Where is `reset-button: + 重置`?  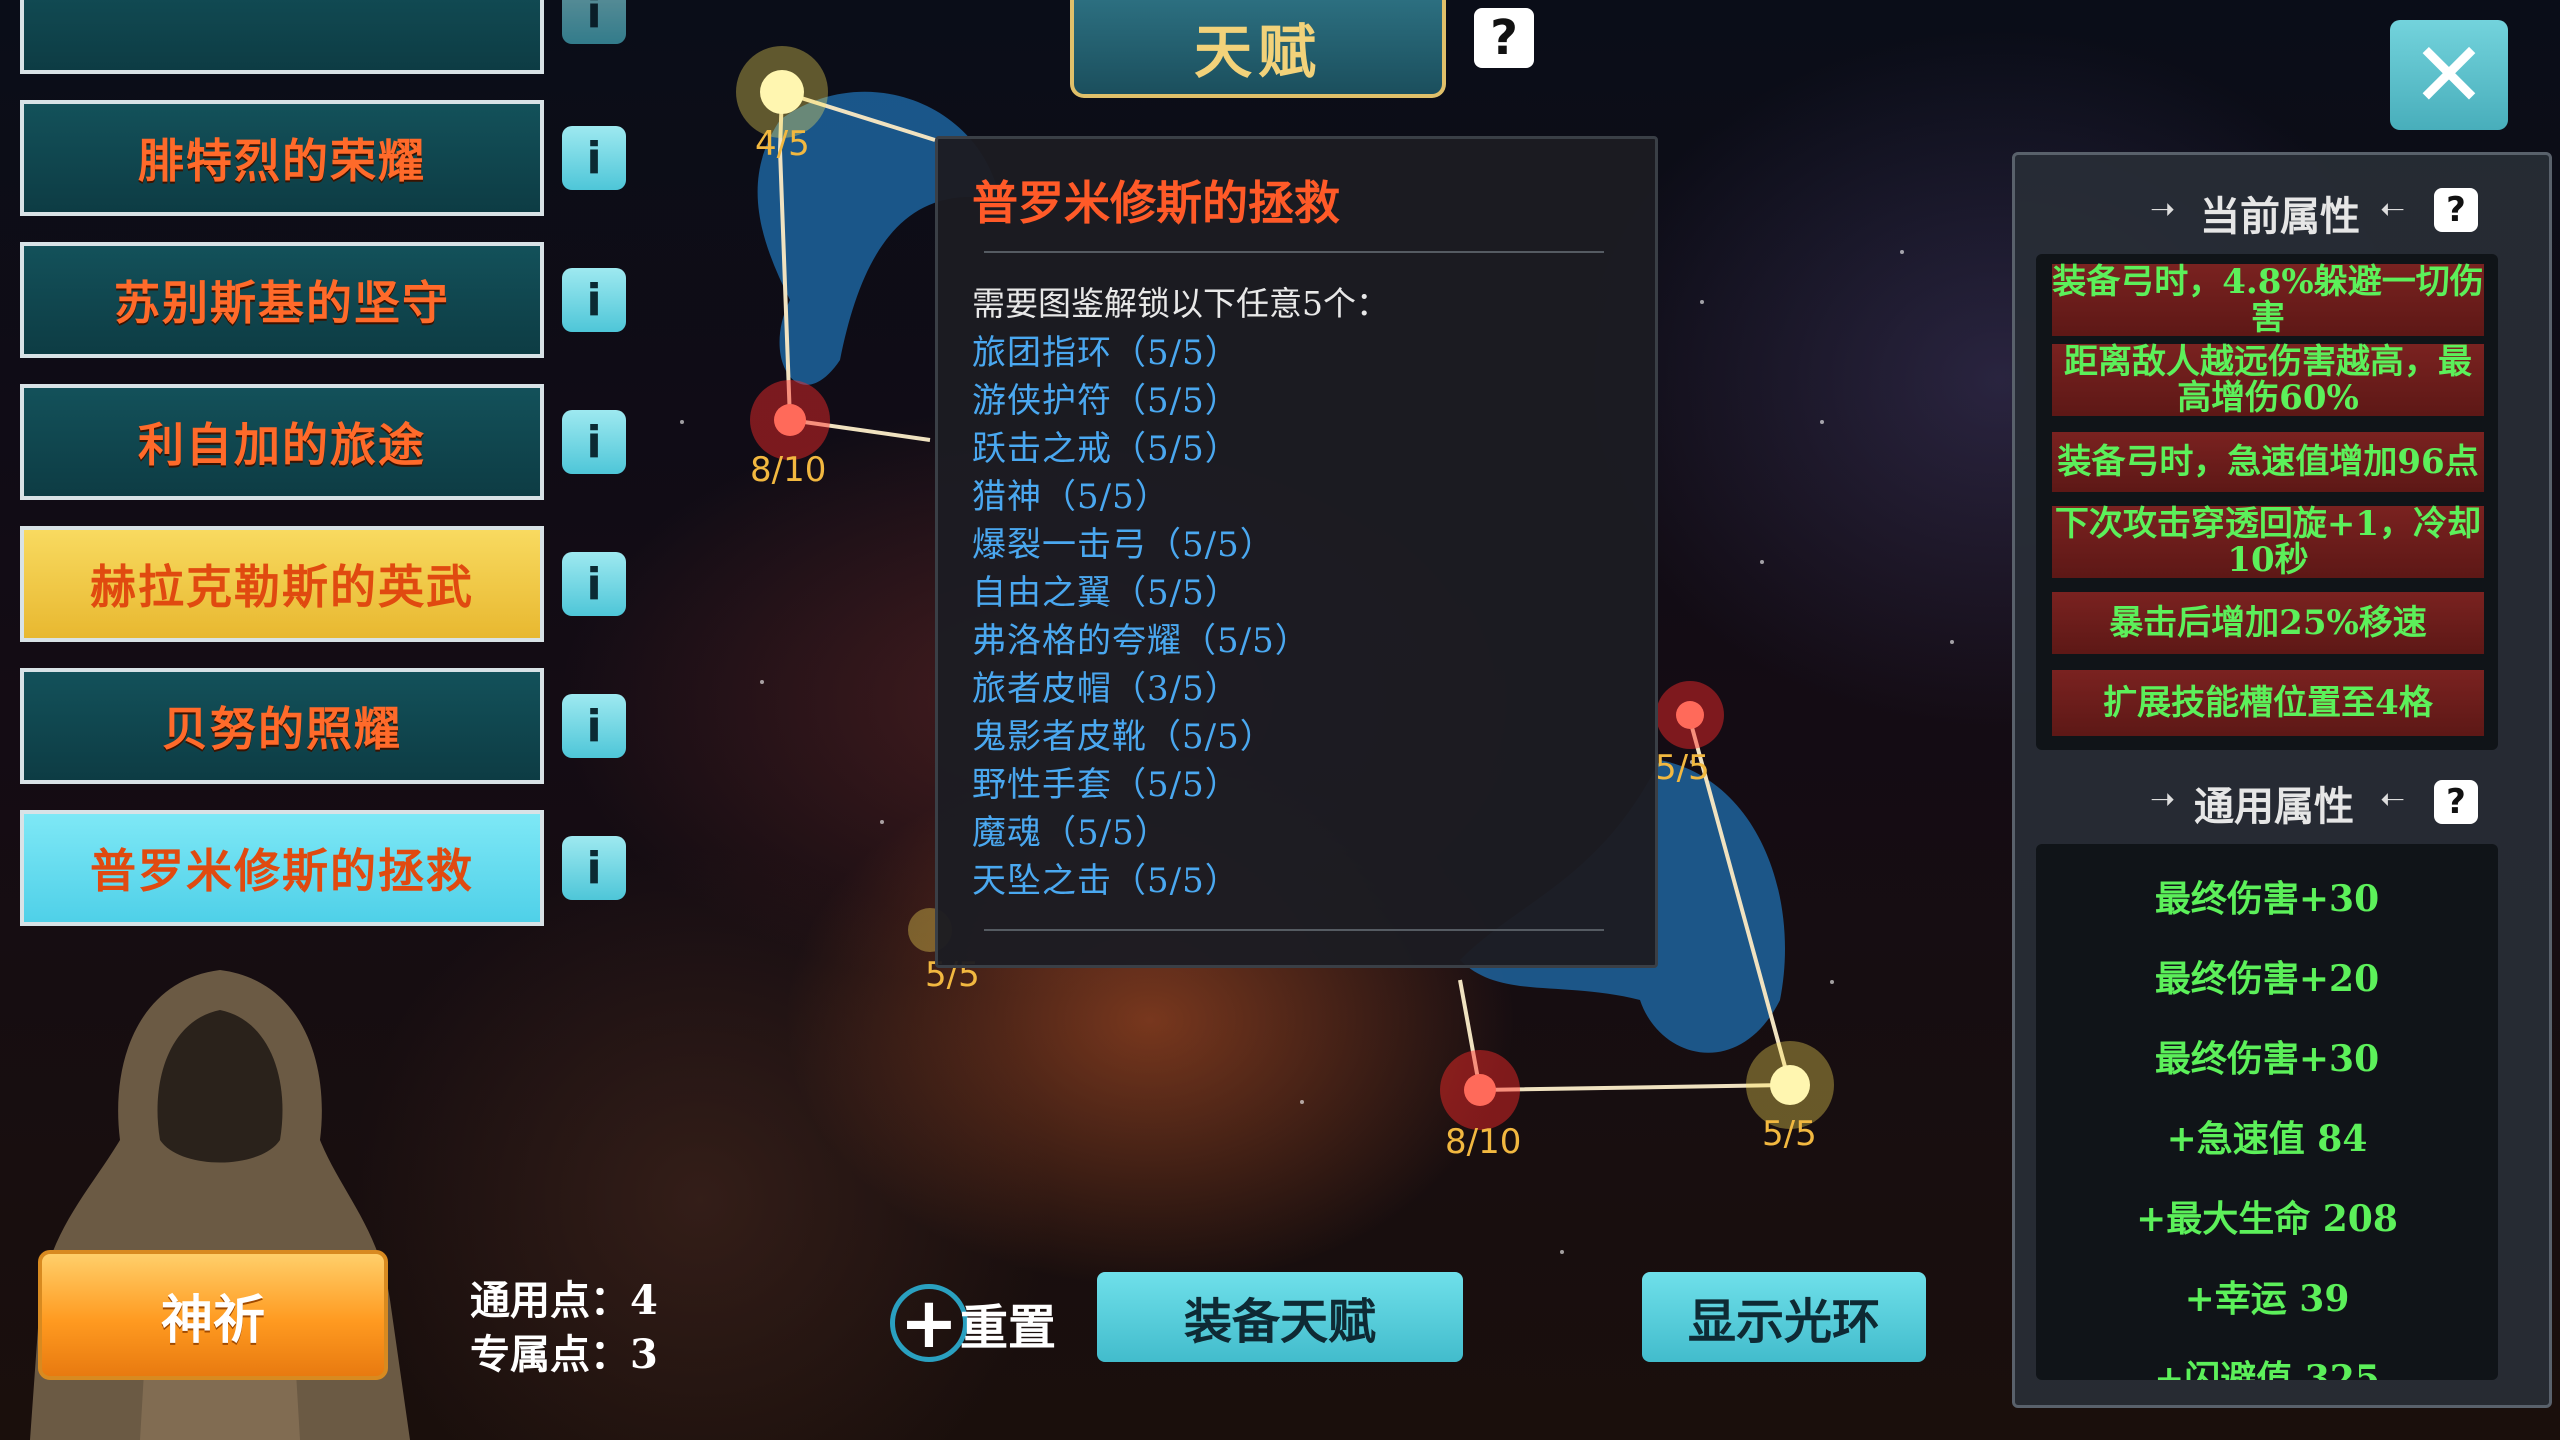
reset-button: + 重置 is located at coordinates (973, 1323).